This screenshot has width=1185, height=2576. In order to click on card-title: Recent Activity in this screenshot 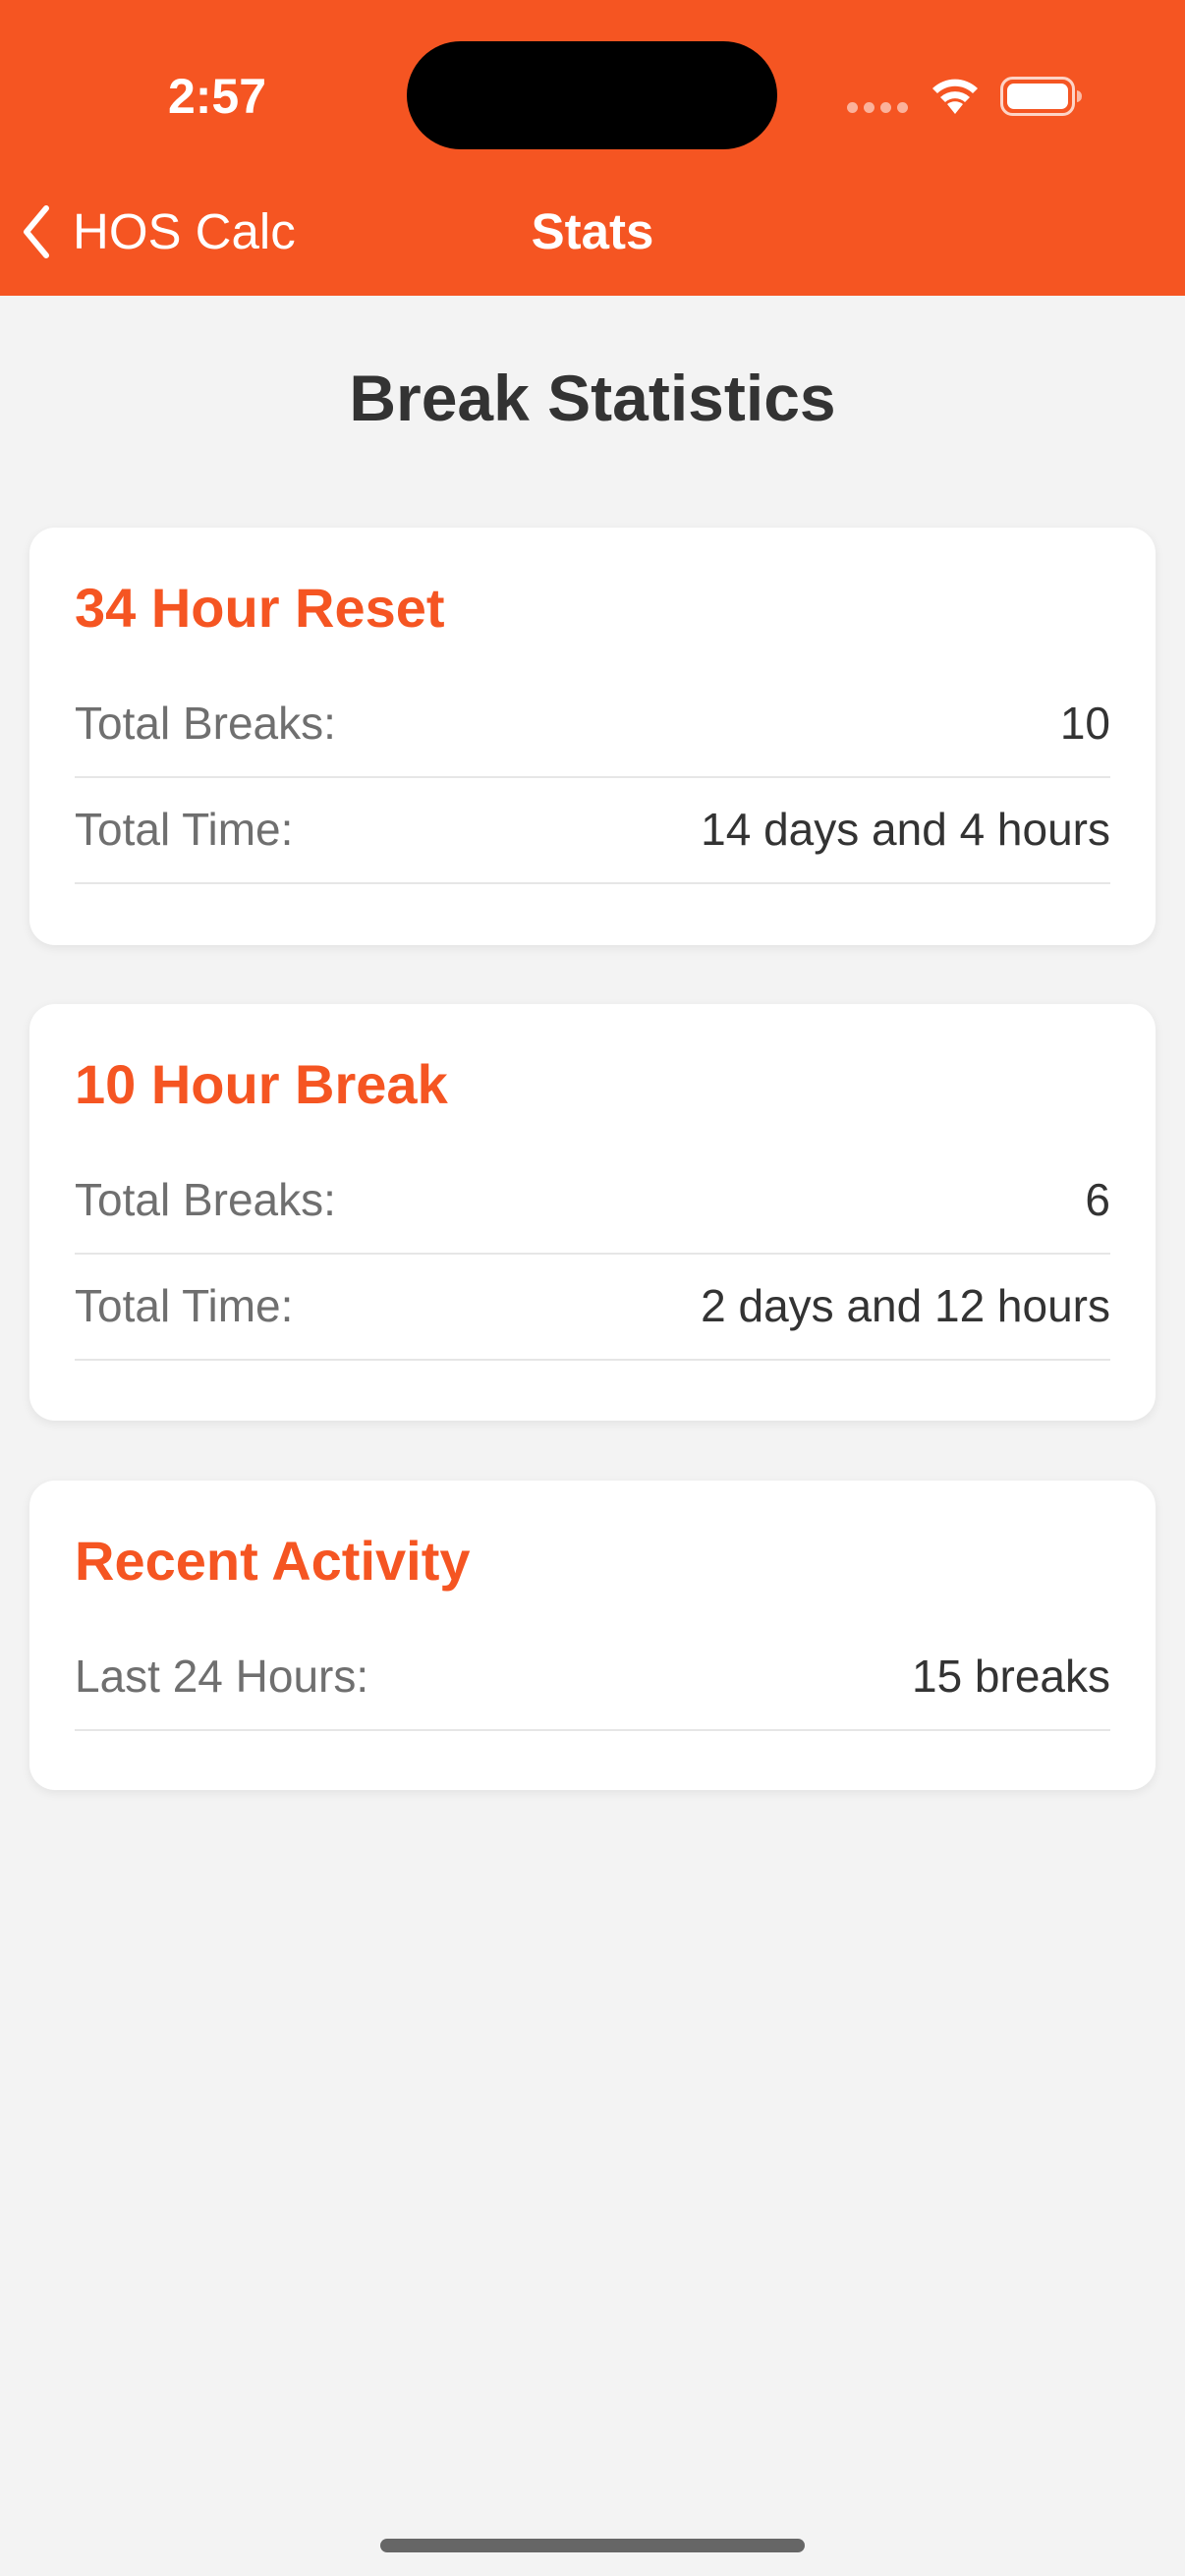, I will do `click(273, 1561)`.